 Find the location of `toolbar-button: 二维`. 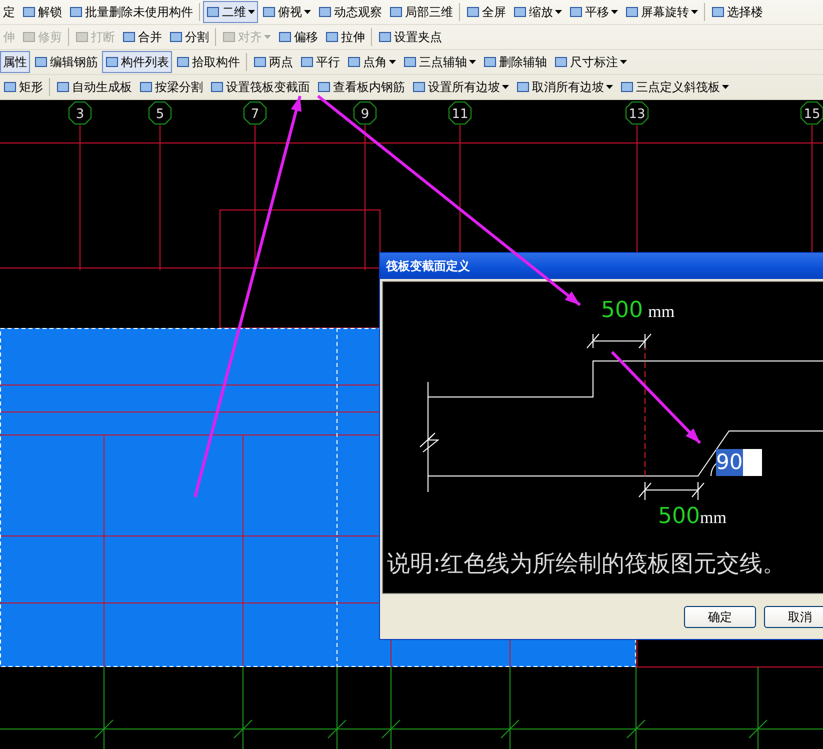

toolbar-button: 二维 is located at coordinates (230, 12).